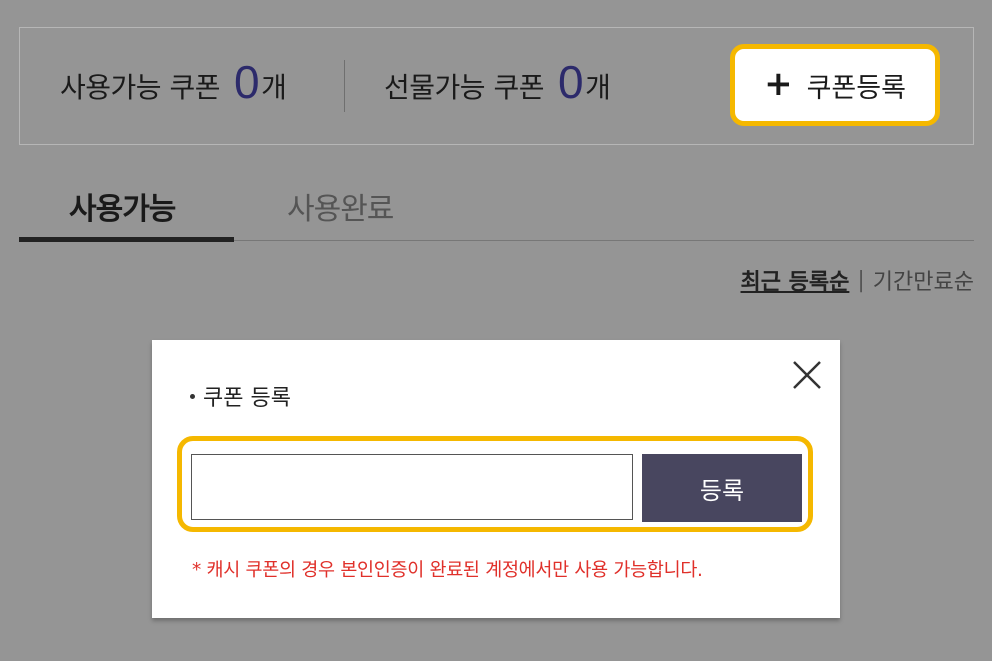 Image resolution: width=992 pixels, height=661 pixels. I want to click on active-tab-indicator, so click(126, 239).